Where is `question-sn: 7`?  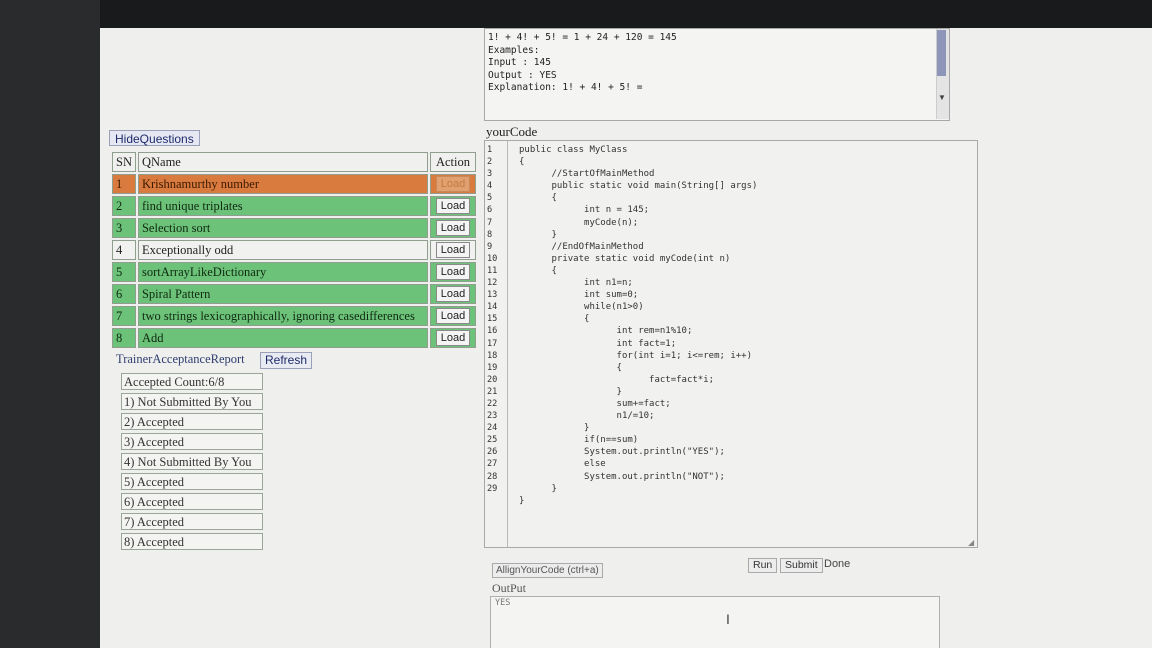 question-sn: 7 is located at coordinates (124, 316).